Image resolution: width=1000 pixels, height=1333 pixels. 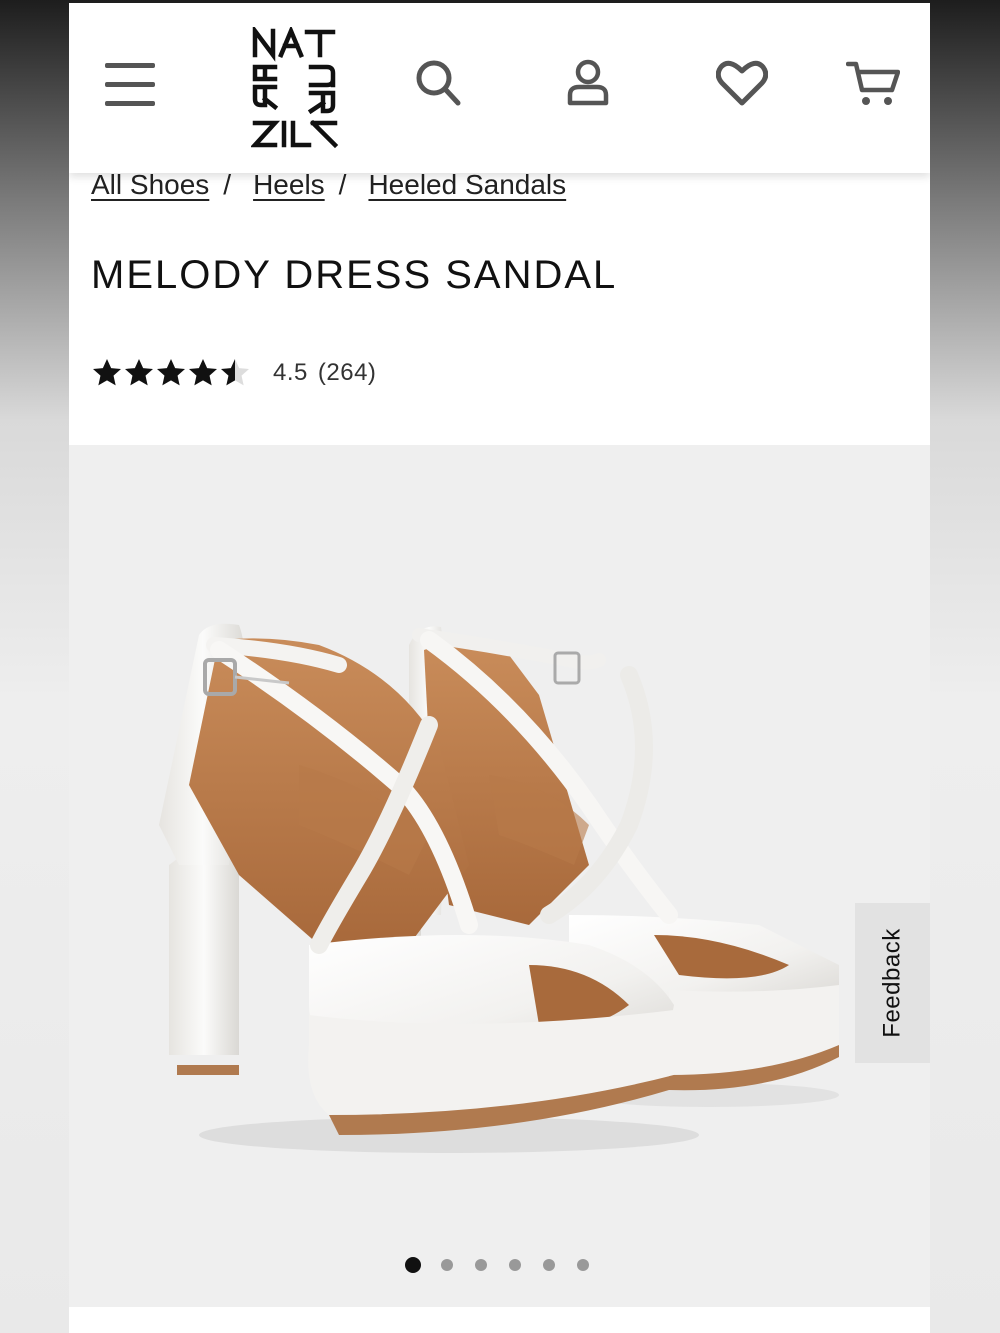 What do you see at coordinates (295, 89) in the screenshot?
I see `naturalizer-logo` at bounding box center [295, 89].